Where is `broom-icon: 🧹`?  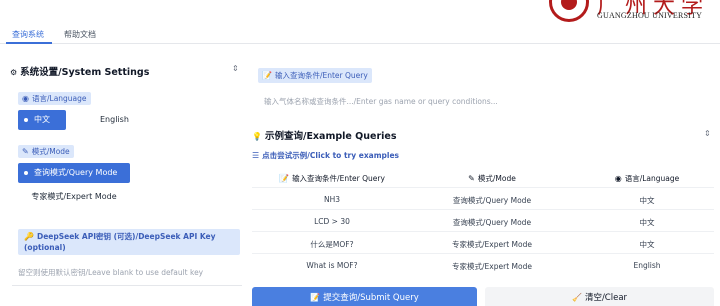 broom-icon: 🧹 is located at coordinates (576, 297).